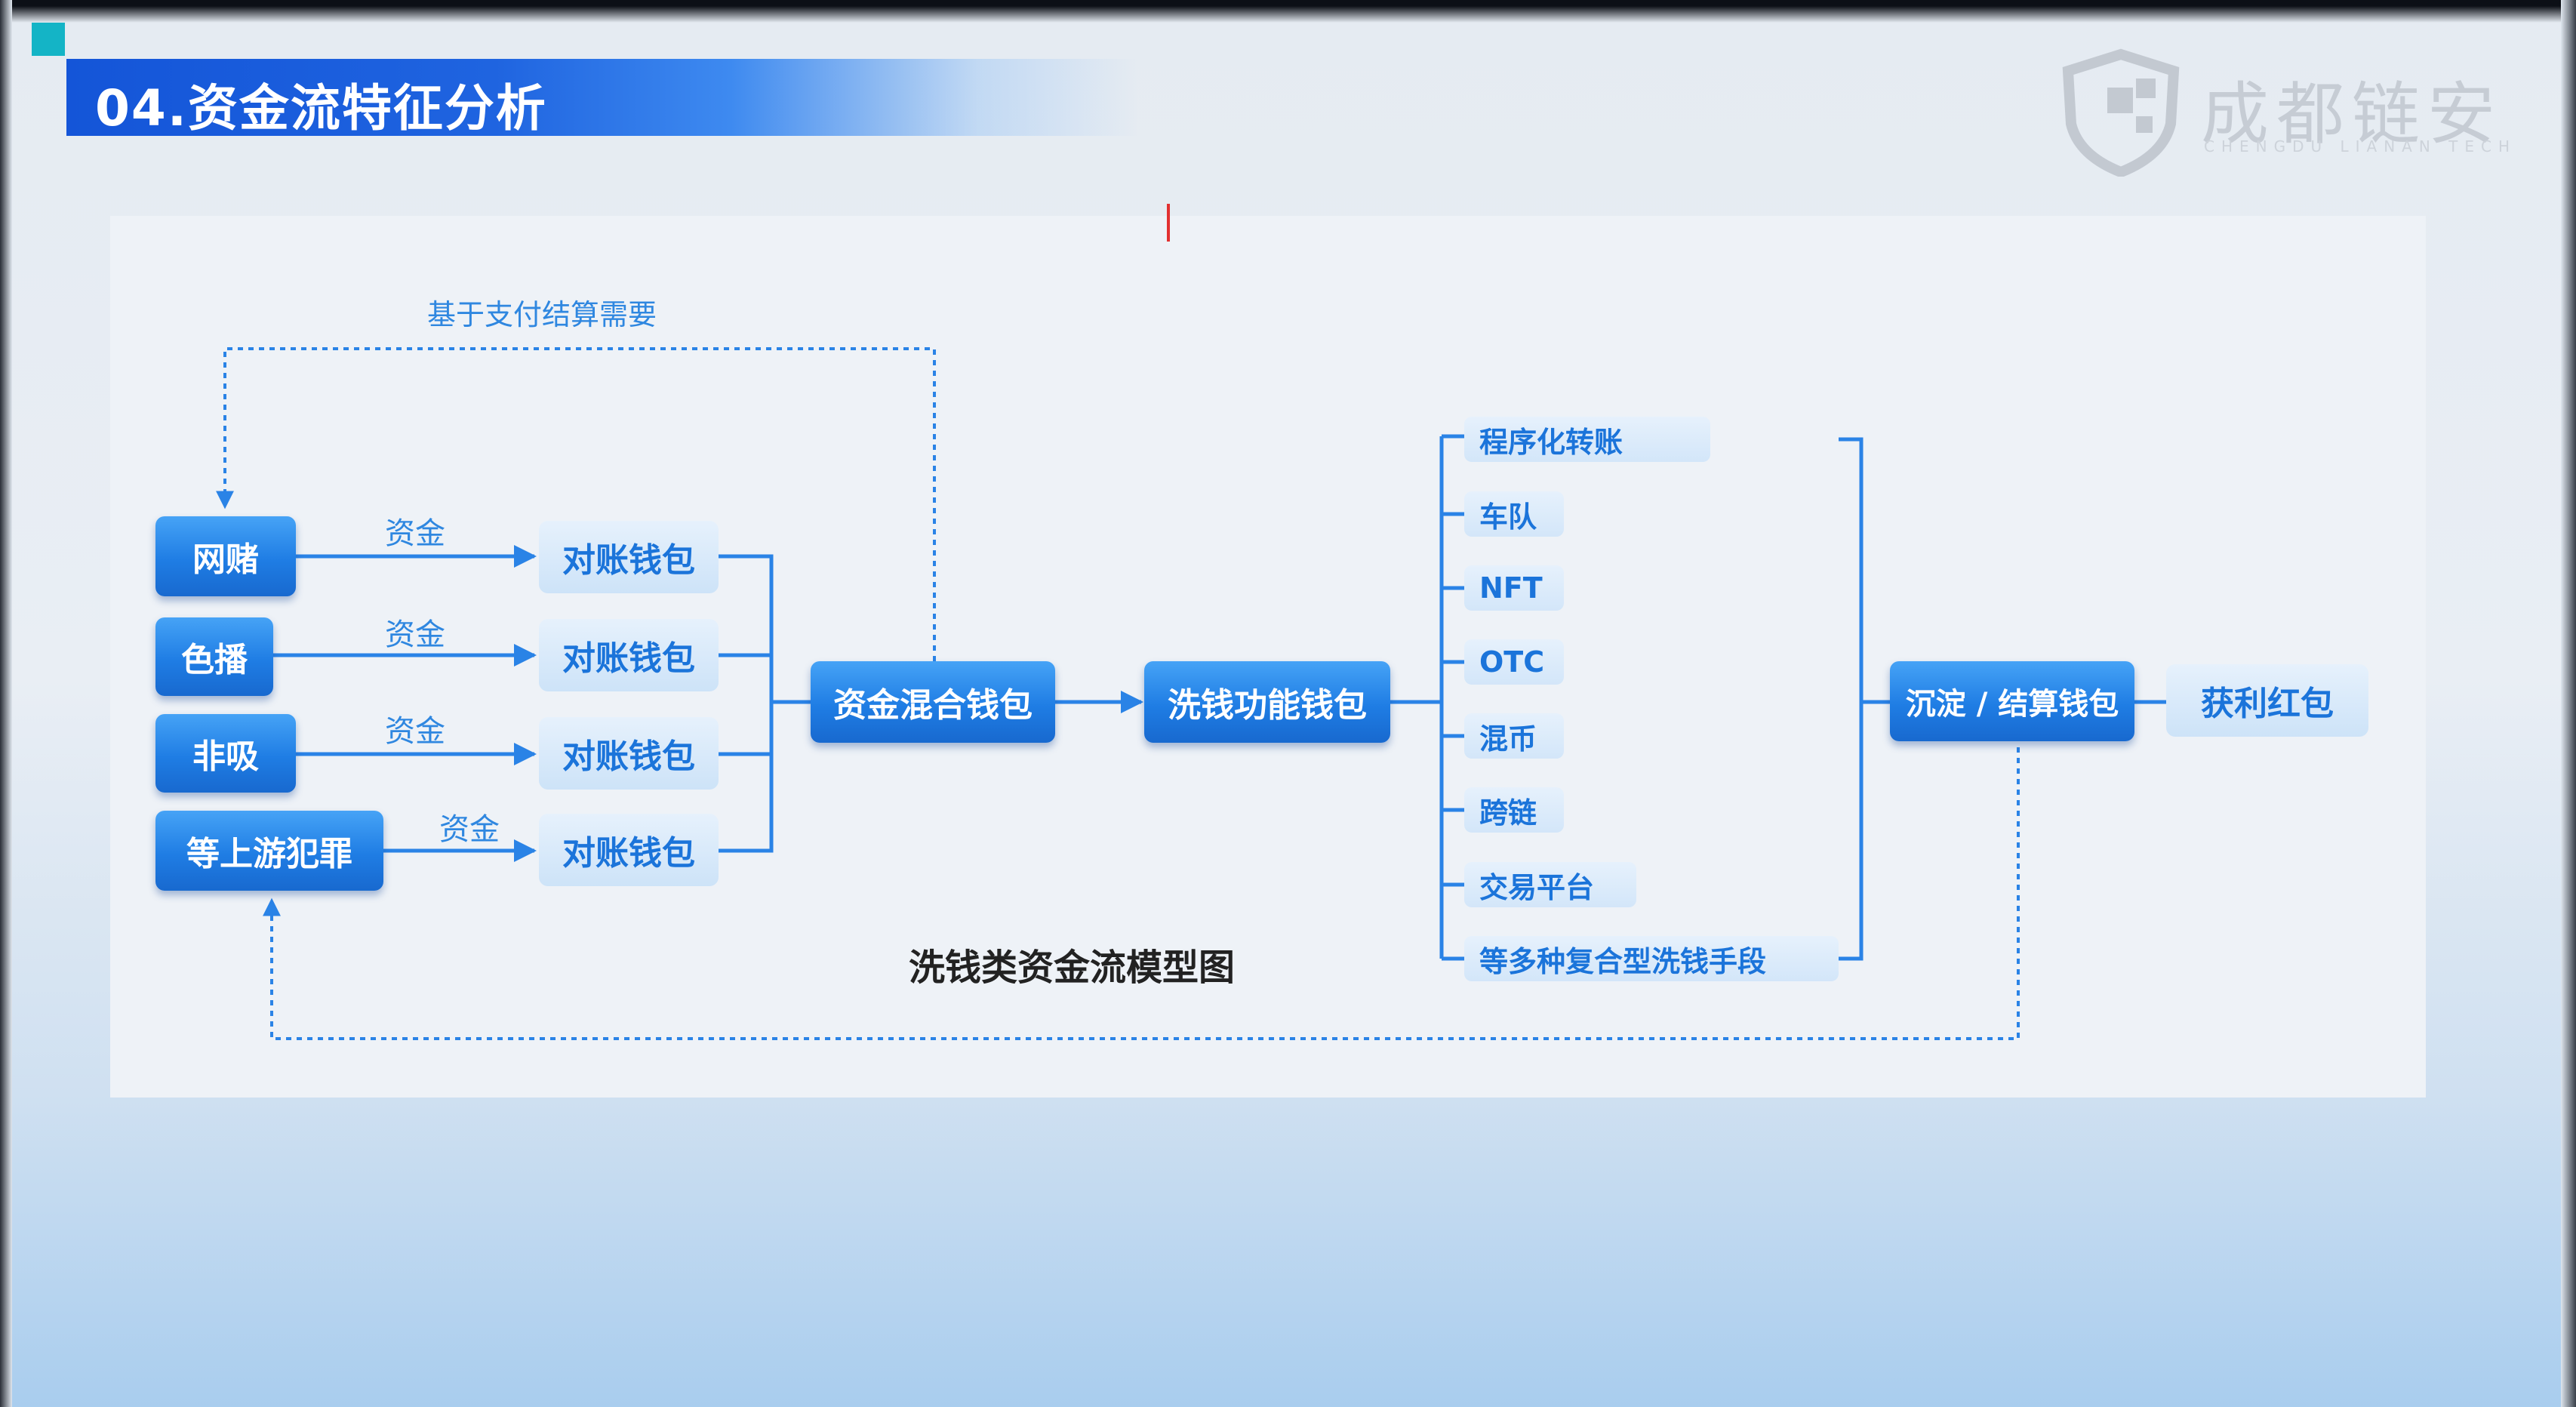  Describe the element at coordinates (629, 557) in the screenshot. I see `reconcile-wallet-1: 对账钱包` at that location.